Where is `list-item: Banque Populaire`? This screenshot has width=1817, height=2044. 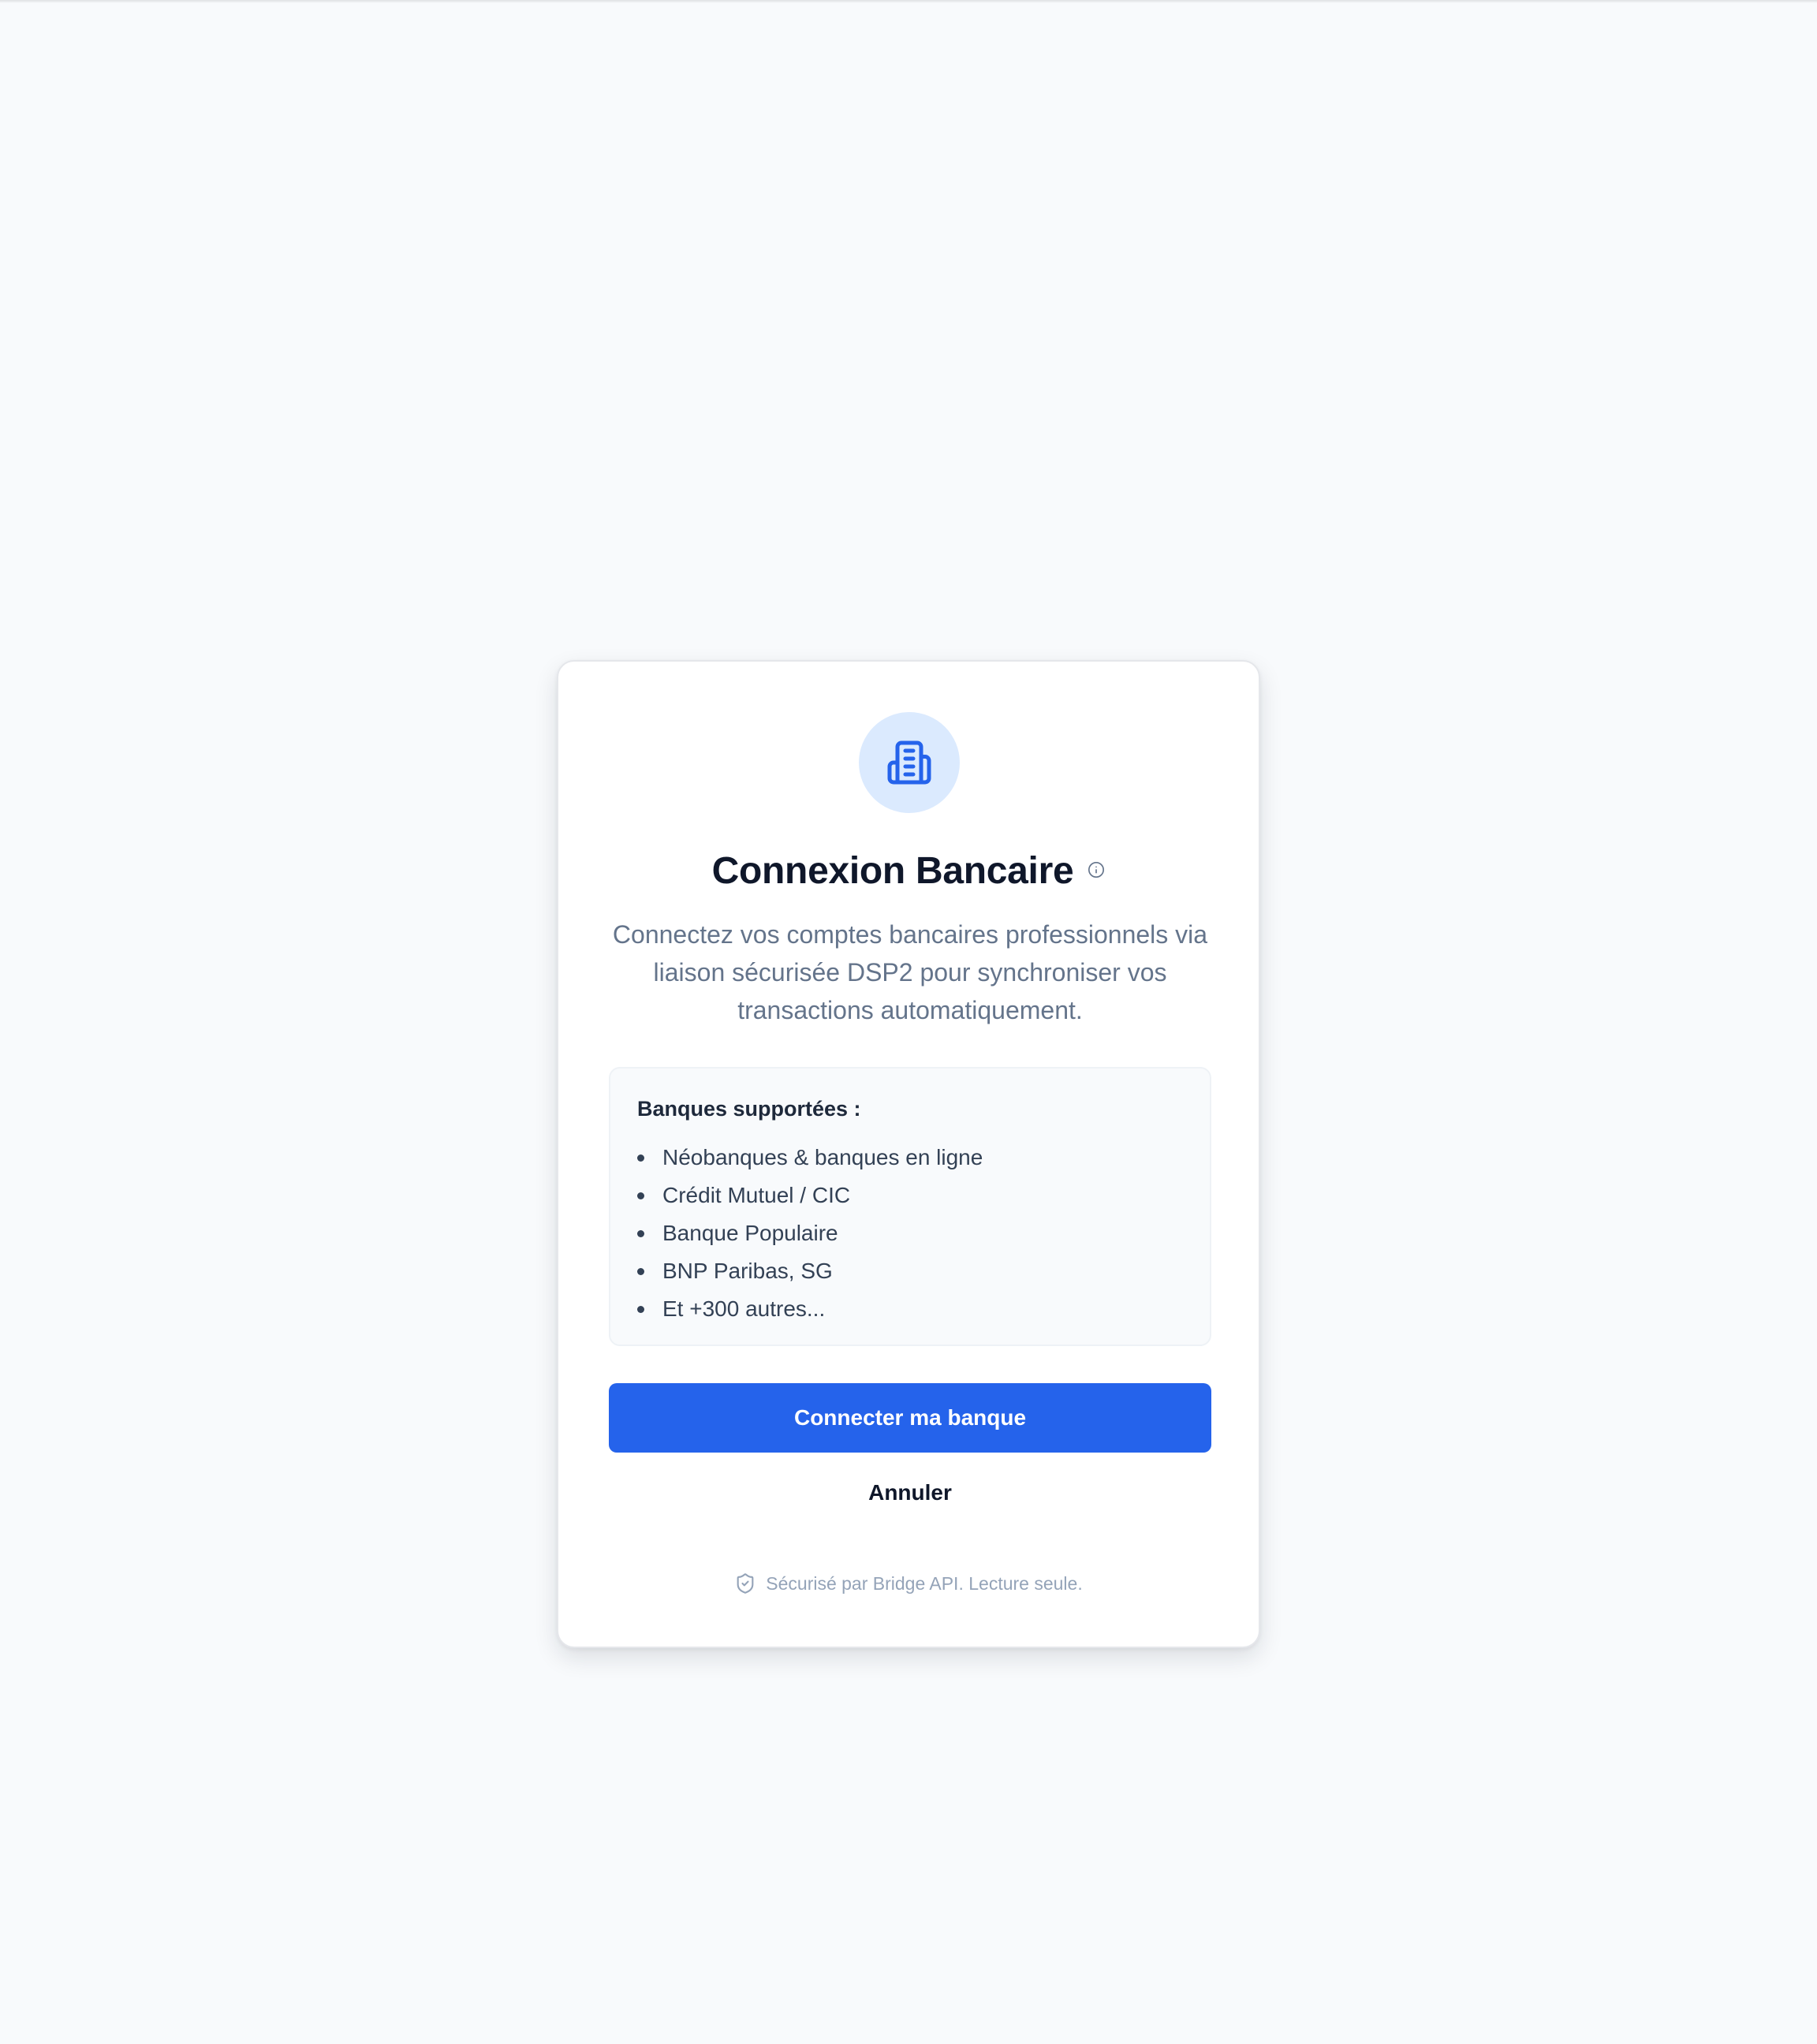 list-item: Banque Populaire is located at coordinates (910, 1233).